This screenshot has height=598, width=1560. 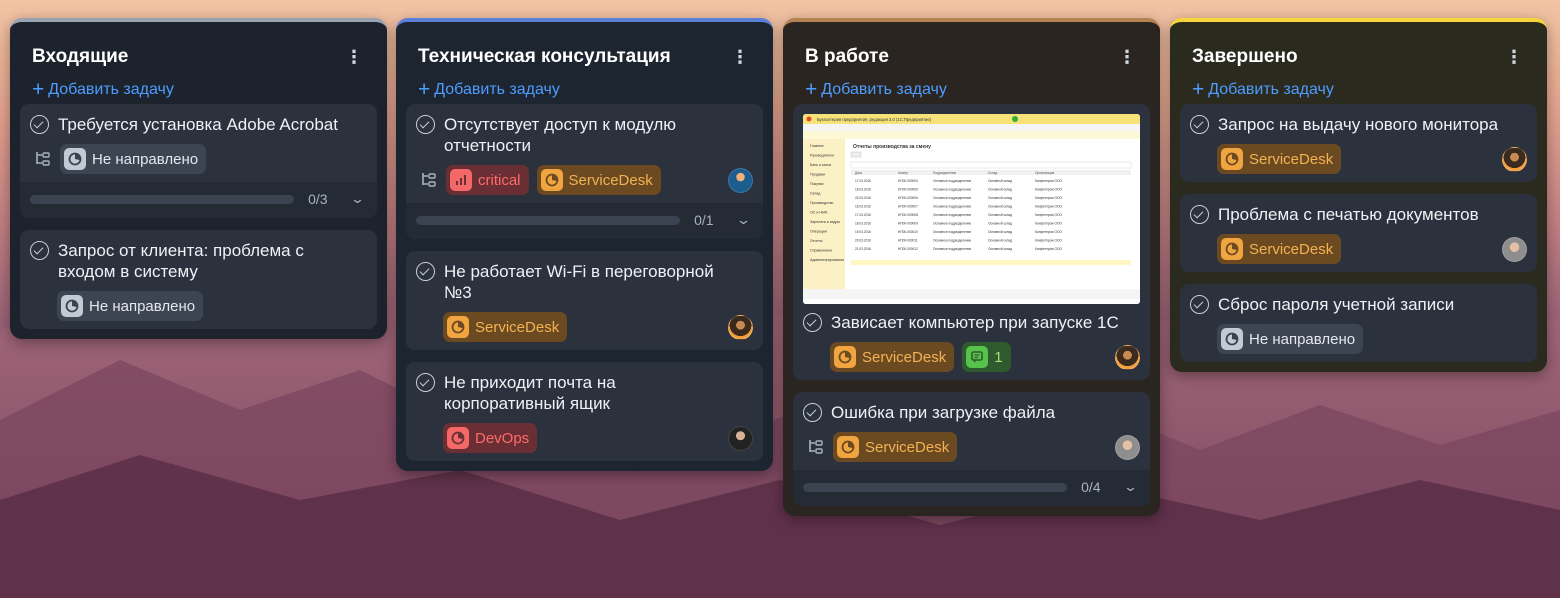 What do you see at coordinates (80, 56) in the screenshot?
I see `column-title: Входящие` at bounding box center [80, 56].